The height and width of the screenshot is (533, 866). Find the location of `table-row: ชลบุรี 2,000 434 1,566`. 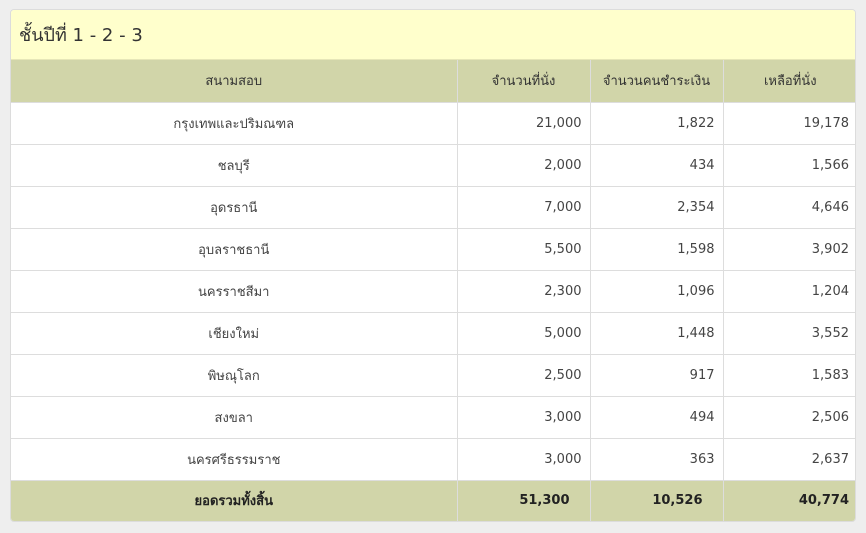

table-row: ชลบุรี 2,000 434 1,566 is located at coordinates (433, 165).